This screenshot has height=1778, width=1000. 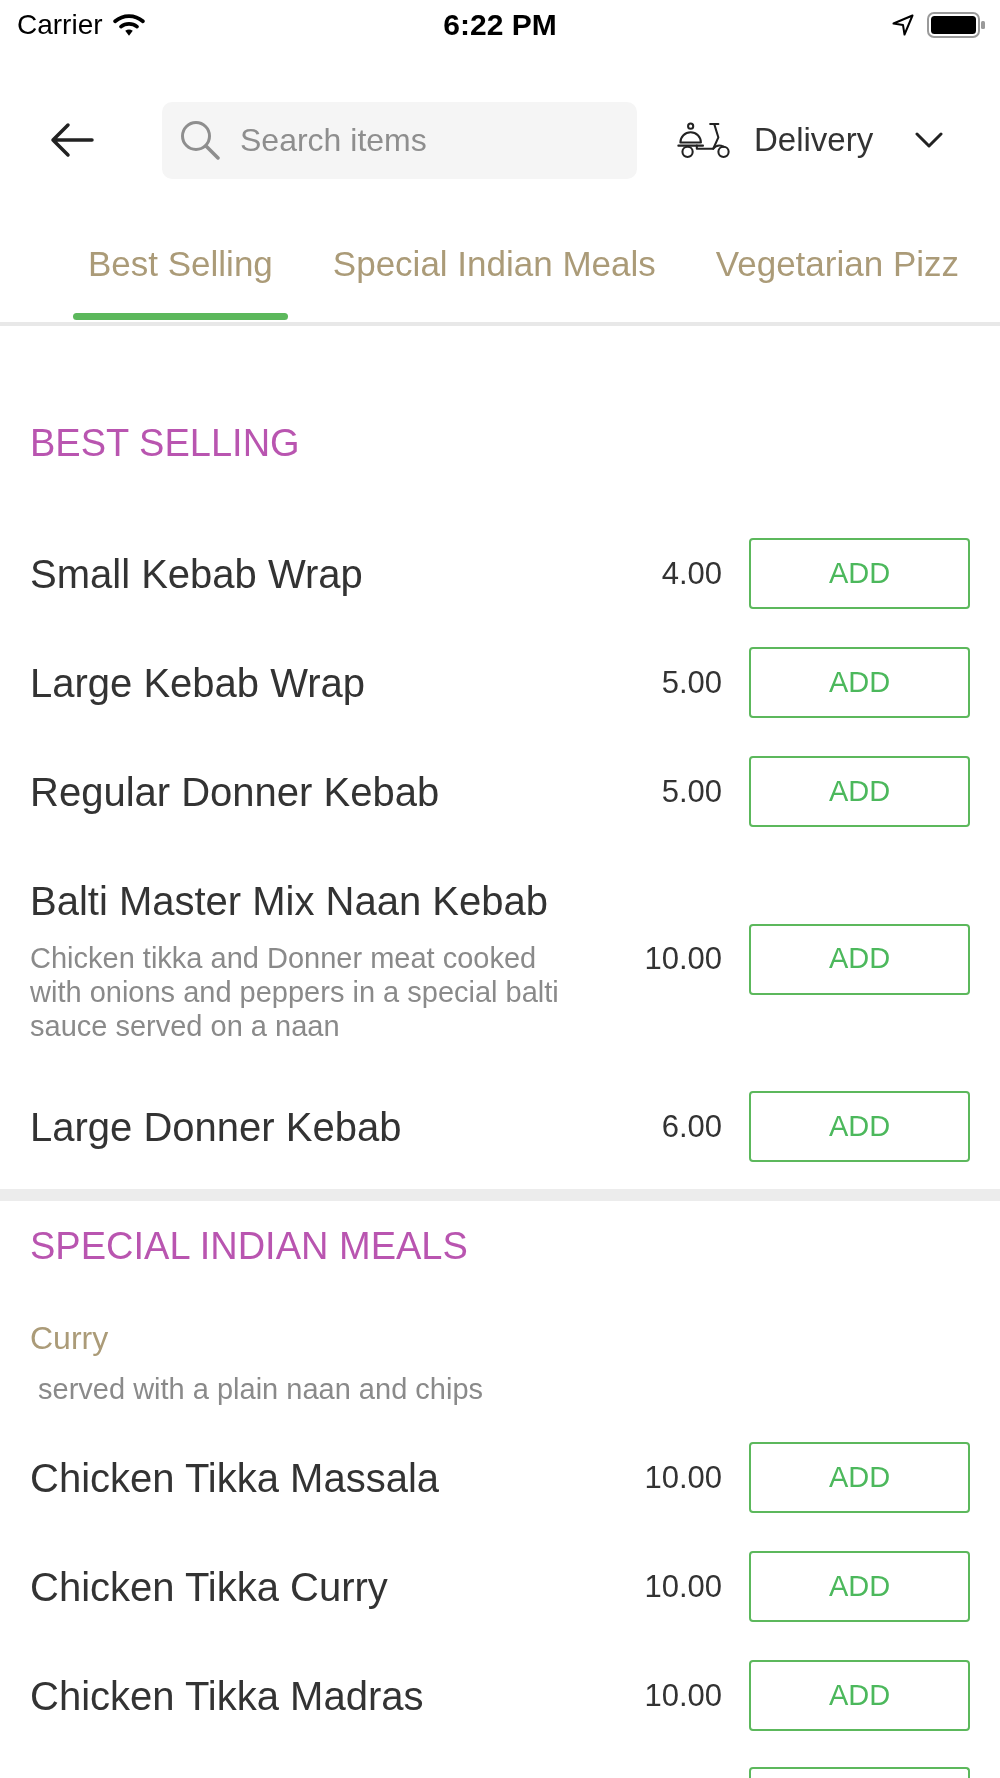 I want to click on chevron-down-icon, so click(x=929, y=140).